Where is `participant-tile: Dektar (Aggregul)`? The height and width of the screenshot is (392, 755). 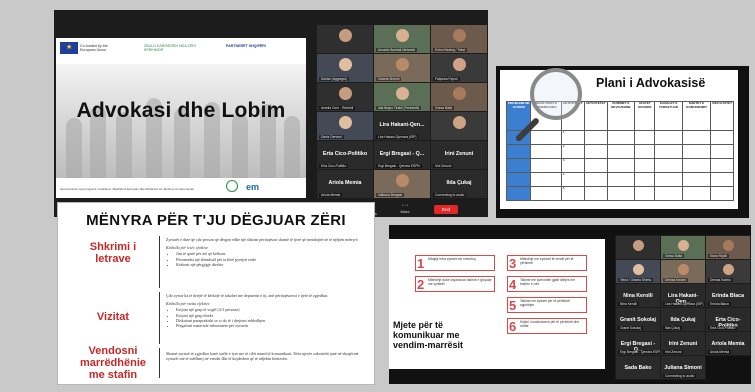 participant-tile: Dektar (Aggregul) is located at coordinates (345, 68).